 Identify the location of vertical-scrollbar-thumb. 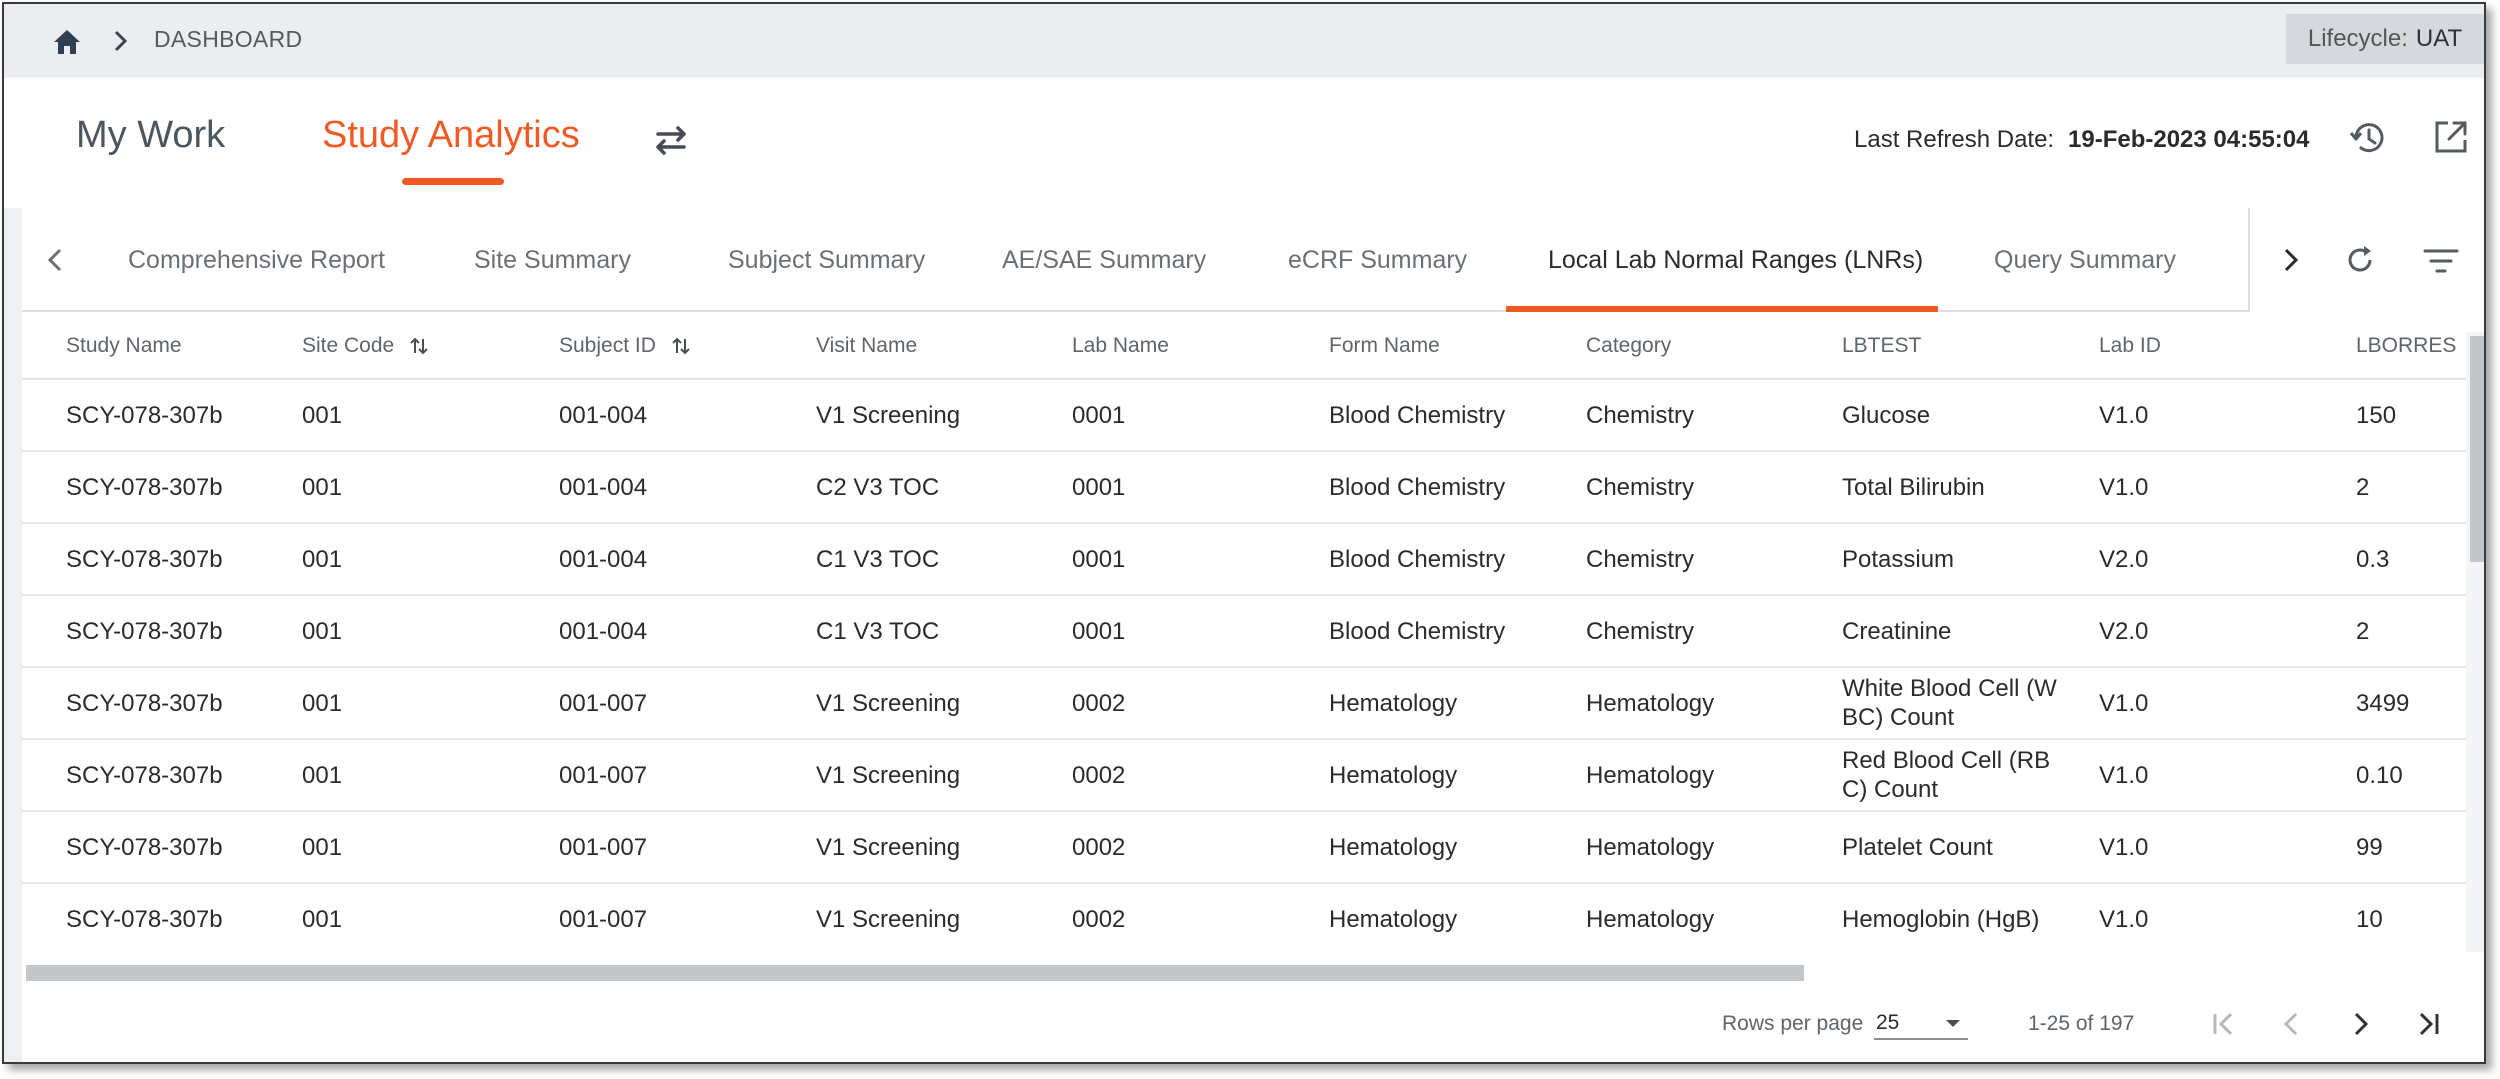
(2477, 449).